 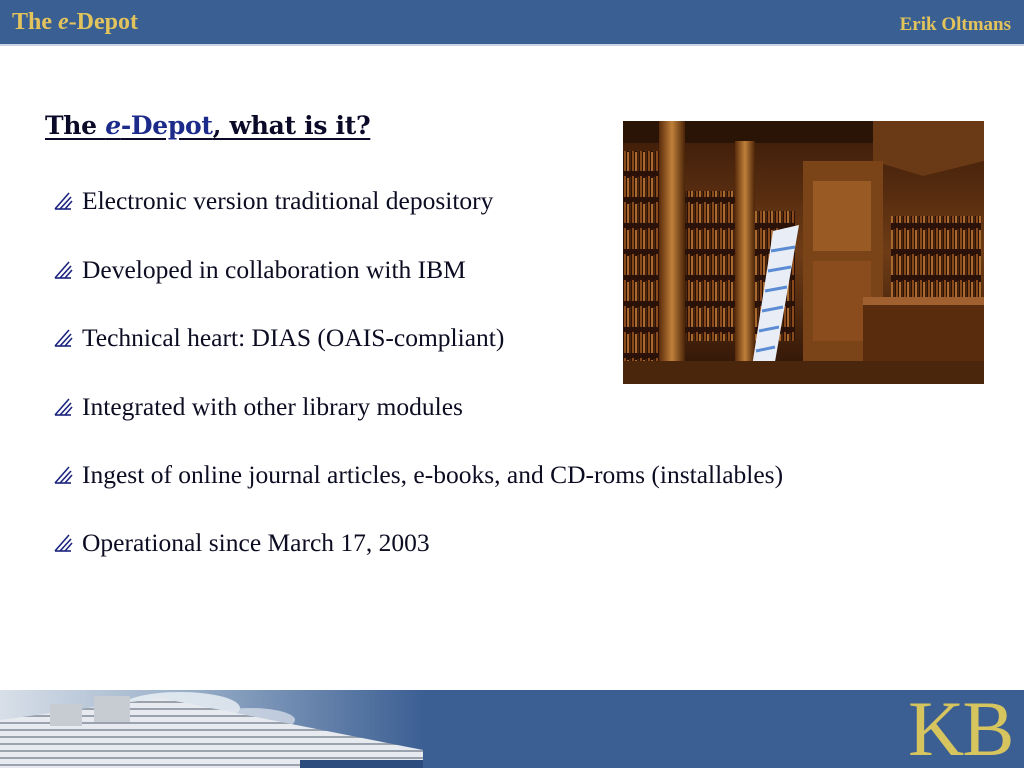 What do you see at coordinates (241, 543) in the screenshot?
I see `bullet-item: Operational since March 17, 2003` at bounding box center [241, 543].